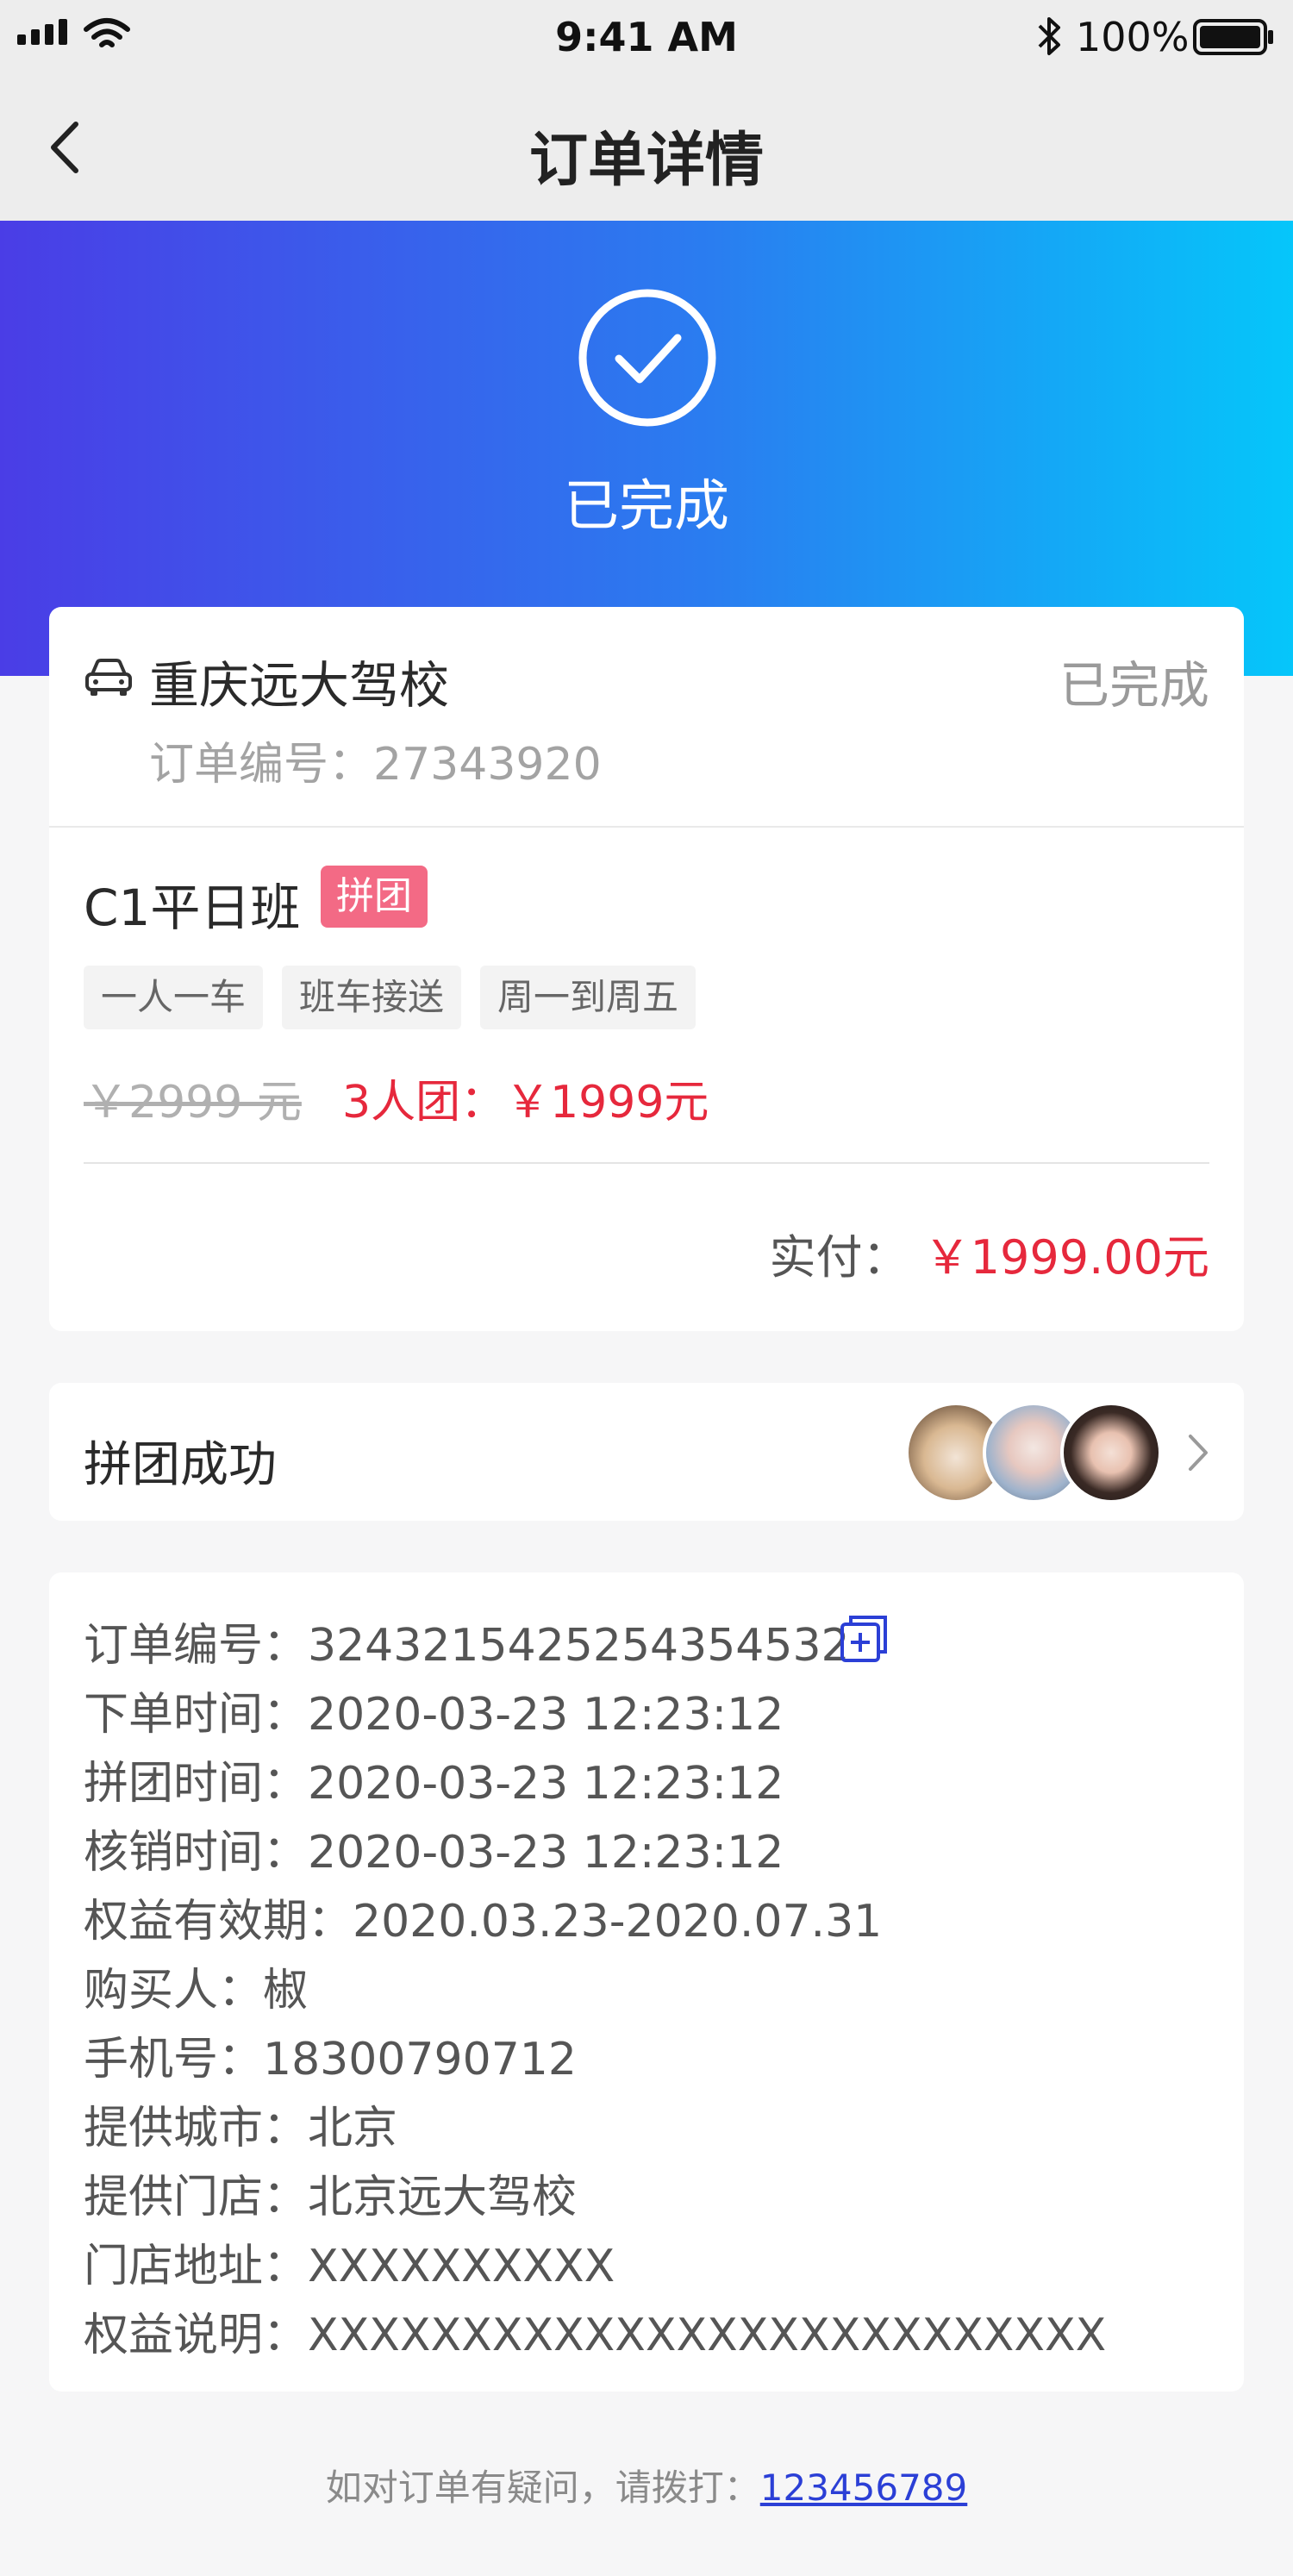 The width and height of the screenshot is (1293, 2576). I want to click on feature-tags: 一人一车 班车接送 周一到周五, so click(390, 997).